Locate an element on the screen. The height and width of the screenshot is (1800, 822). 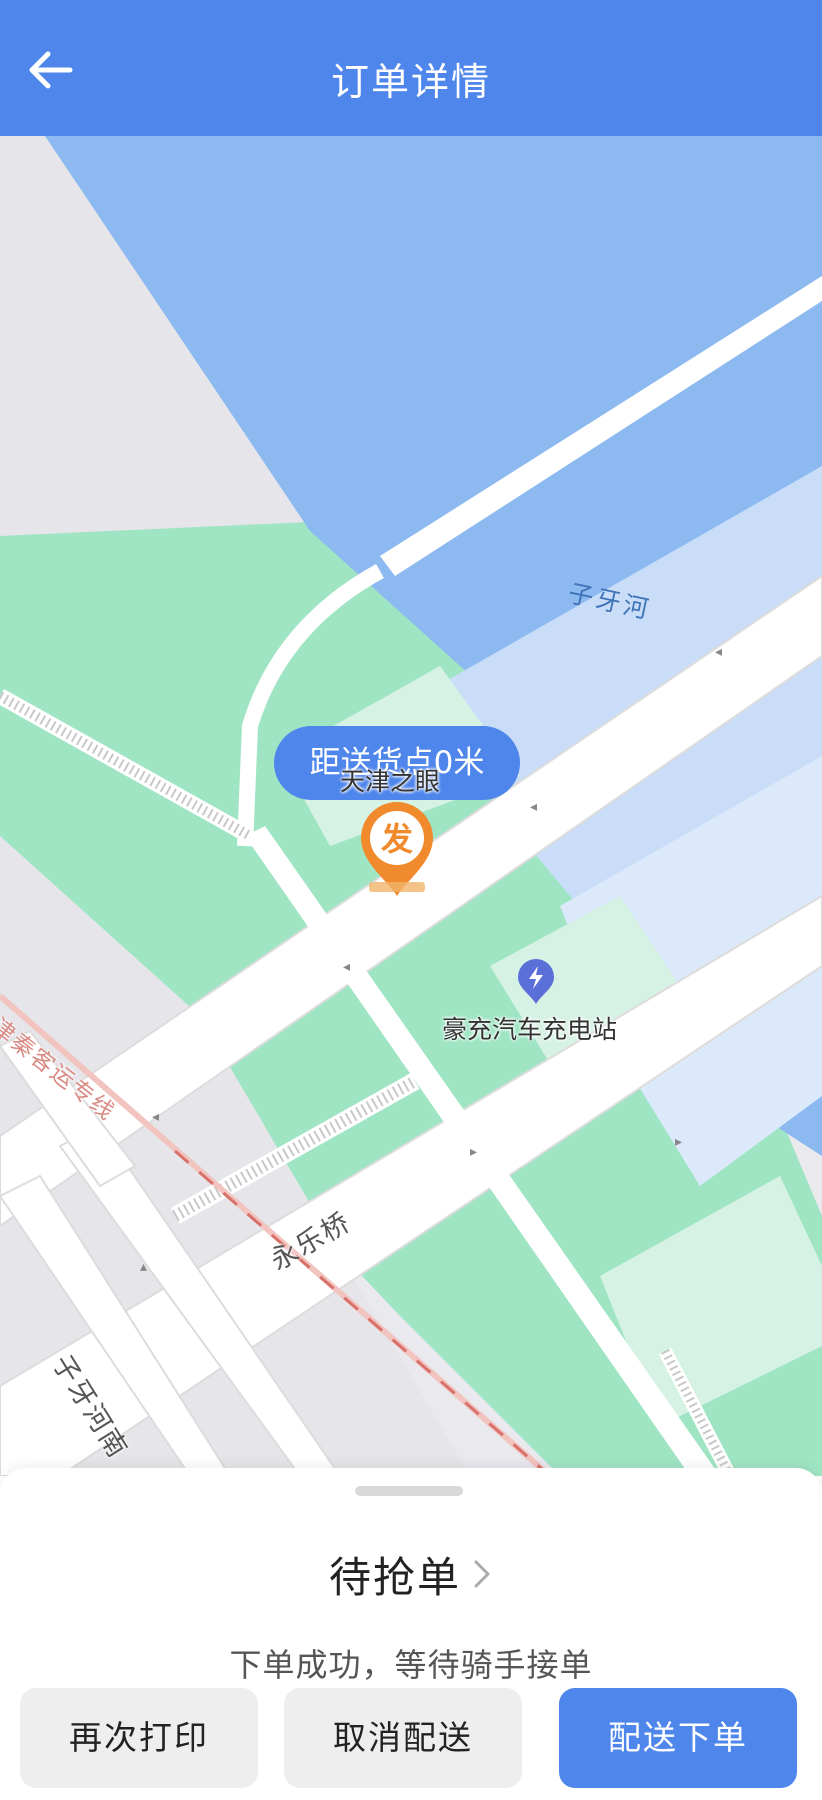
drag-handle is located at coordinates (409, 1491).